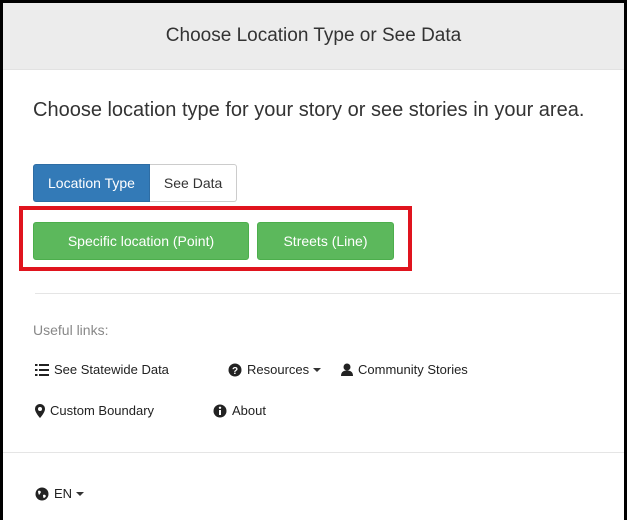  I want to click on tab-label: See Data, so click(193, 183).